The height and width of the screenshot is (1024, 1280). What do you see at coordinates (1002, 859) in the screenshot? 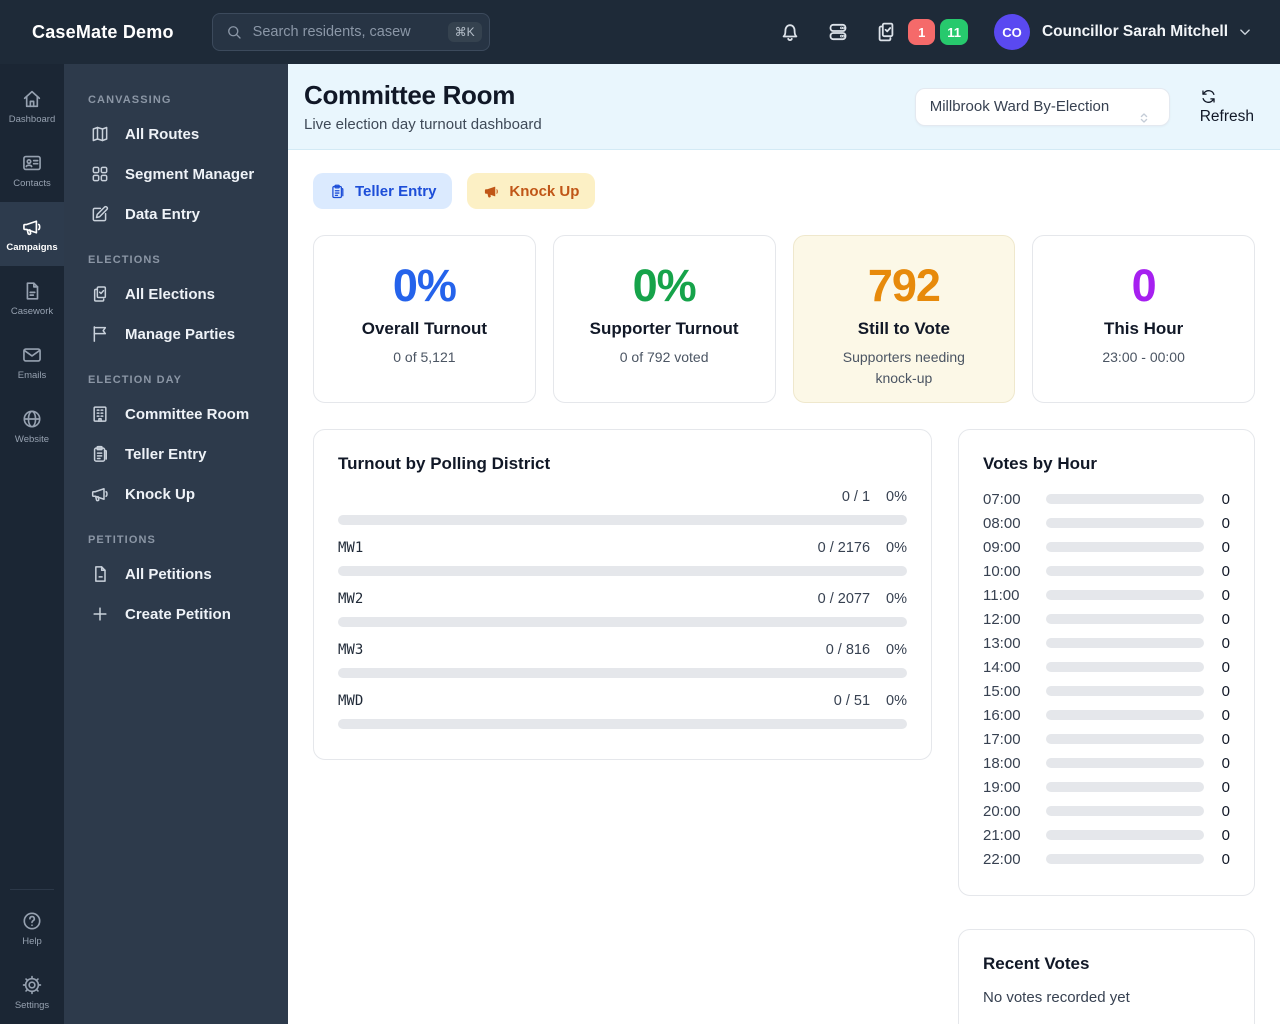
I see `hour-label: 22:00` at bounding box center [1002, 859].